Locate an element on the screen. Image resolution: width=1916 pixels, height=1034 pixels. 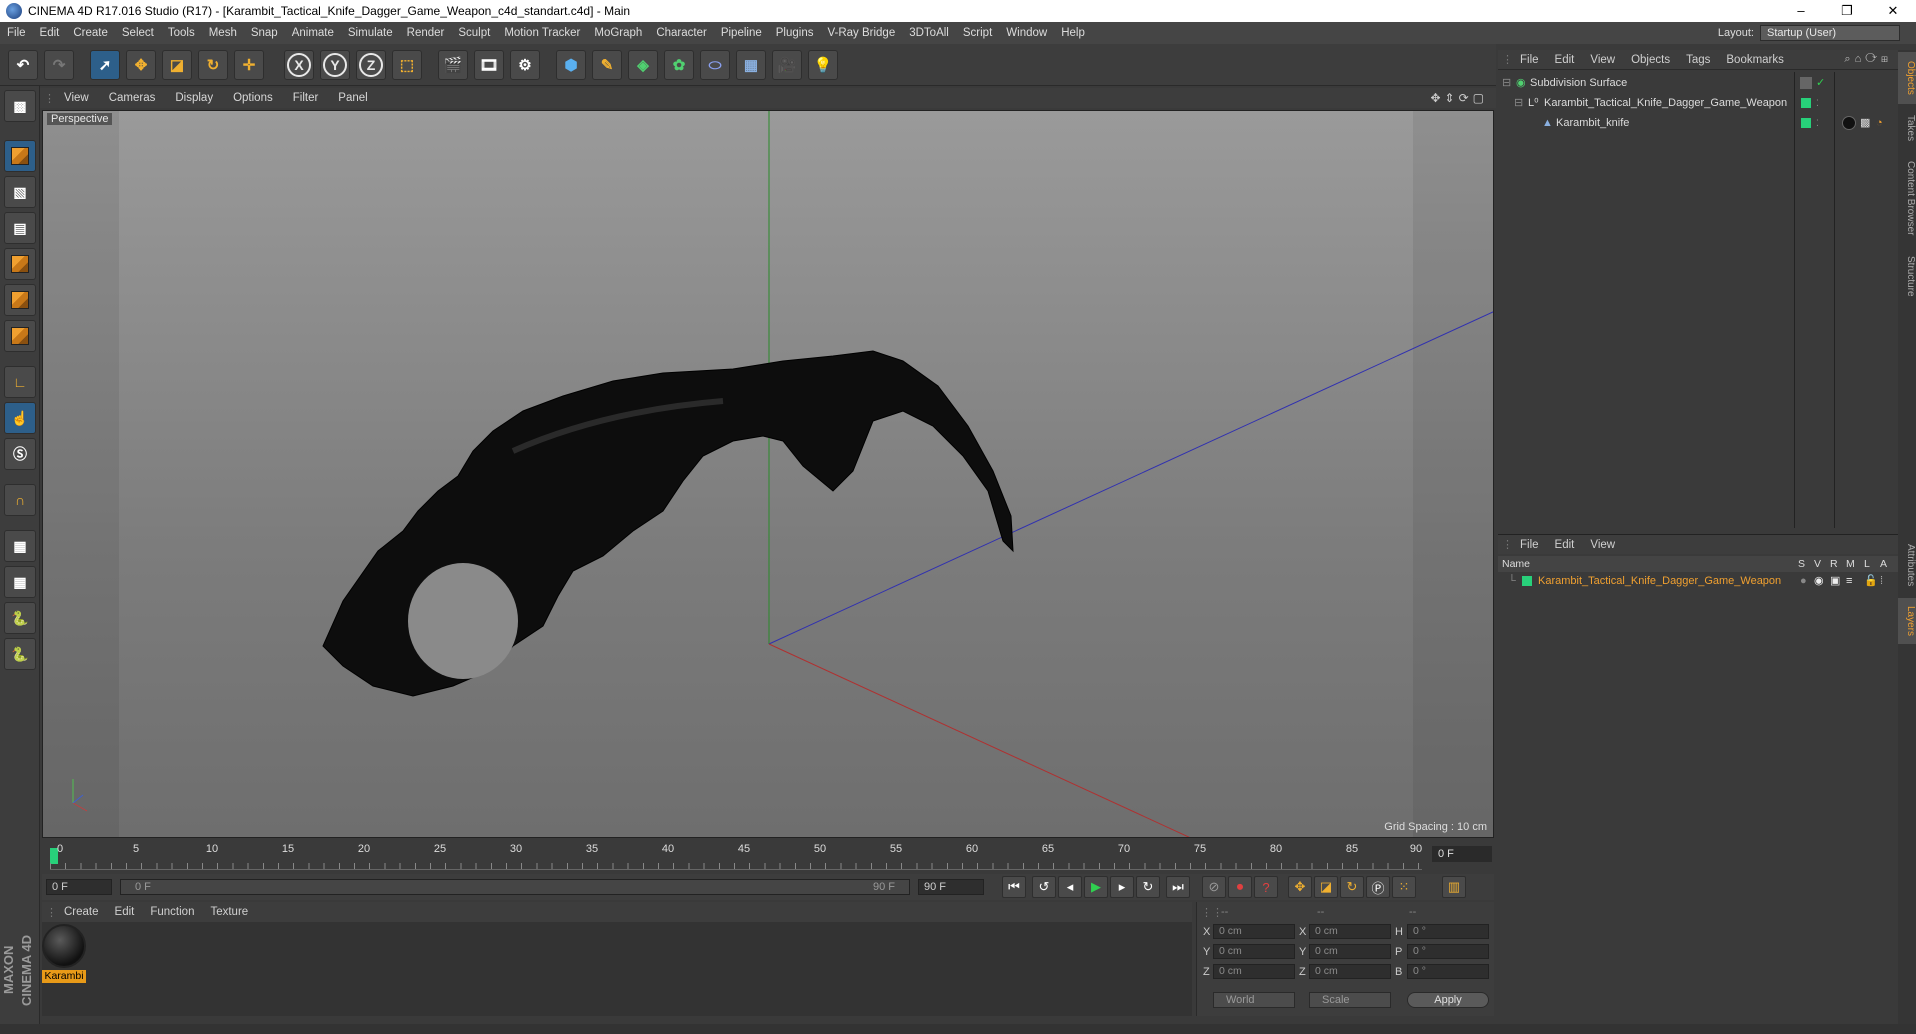
manager-toggle-icon: ≡ is located at coordinates (1849, 581).